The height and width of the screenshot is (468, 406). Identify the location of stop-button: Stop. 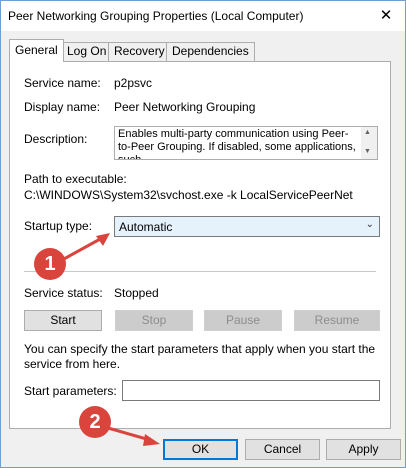
(154, 320).